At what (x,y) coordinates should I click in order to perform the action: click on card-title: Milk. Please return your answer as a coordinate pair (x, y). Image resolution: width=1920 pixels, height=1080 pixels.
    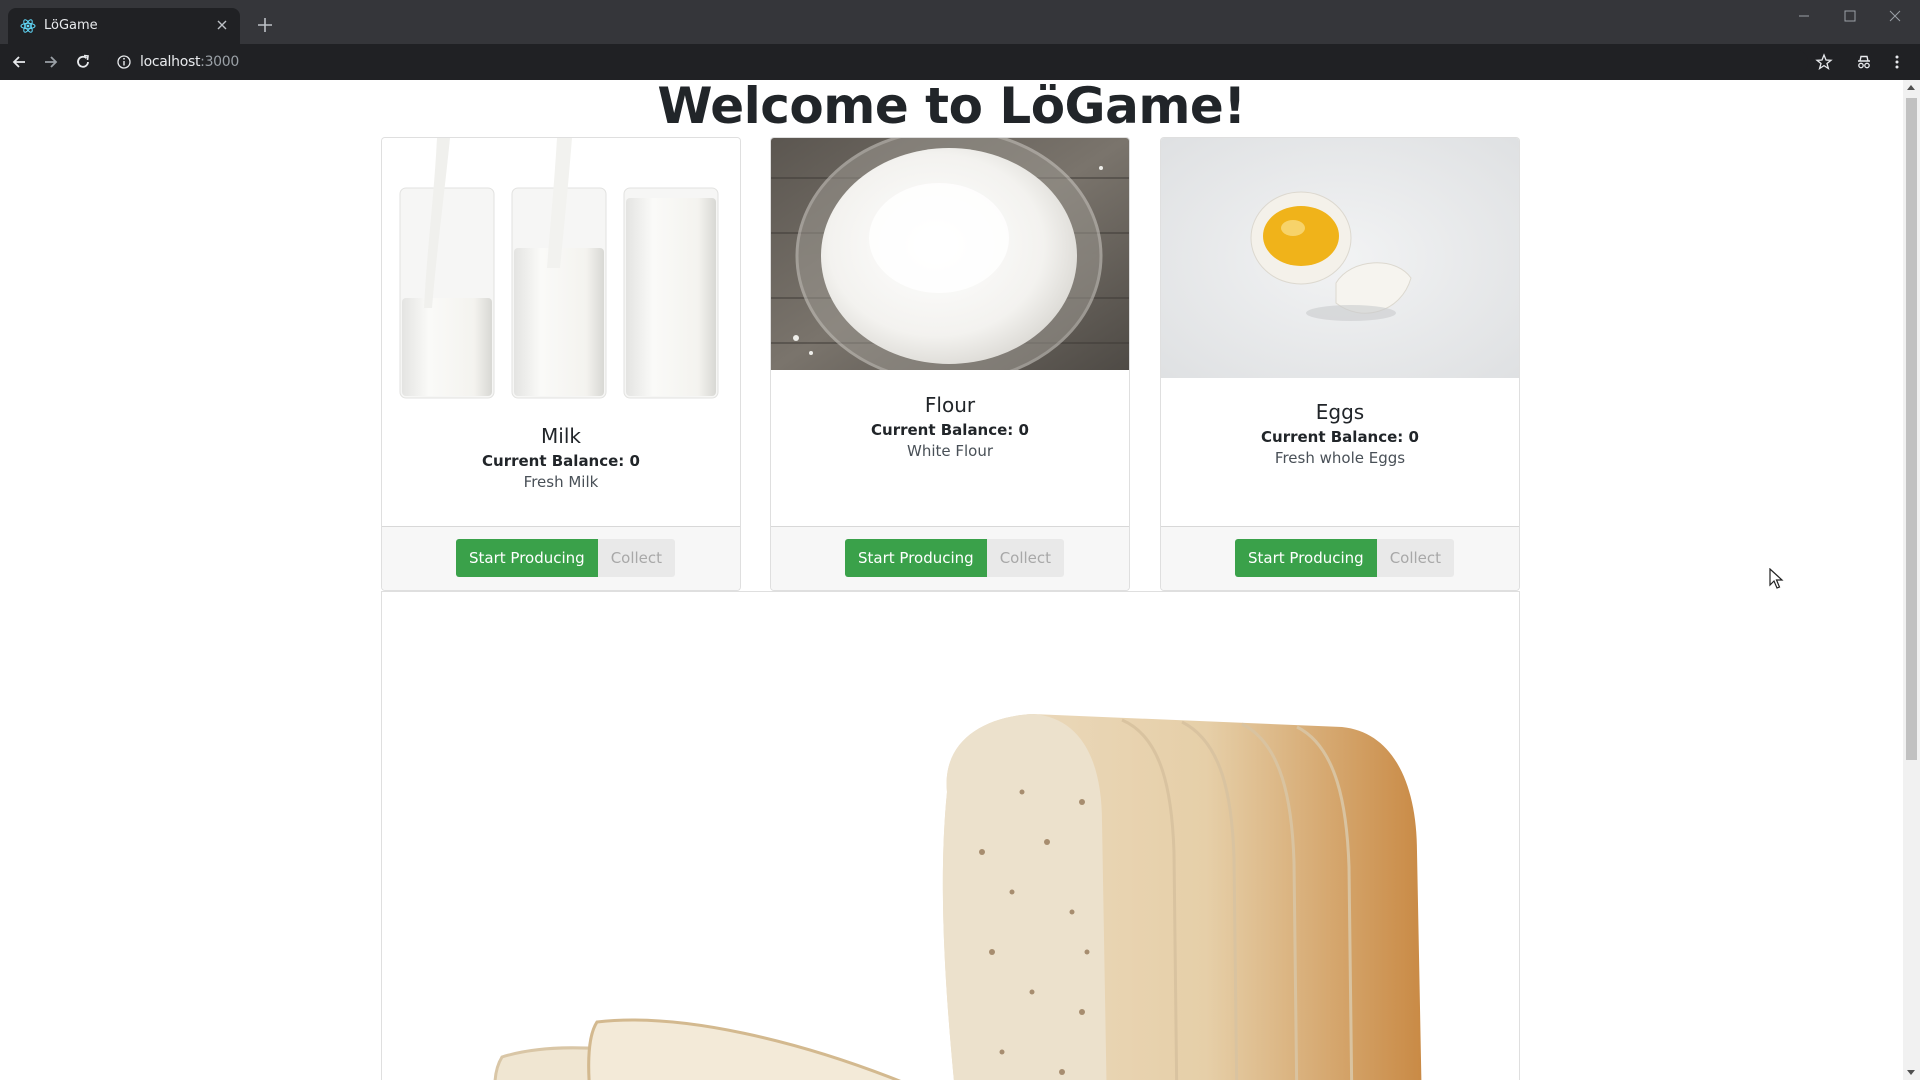
    Looking at the image, I should click on (561, 436).